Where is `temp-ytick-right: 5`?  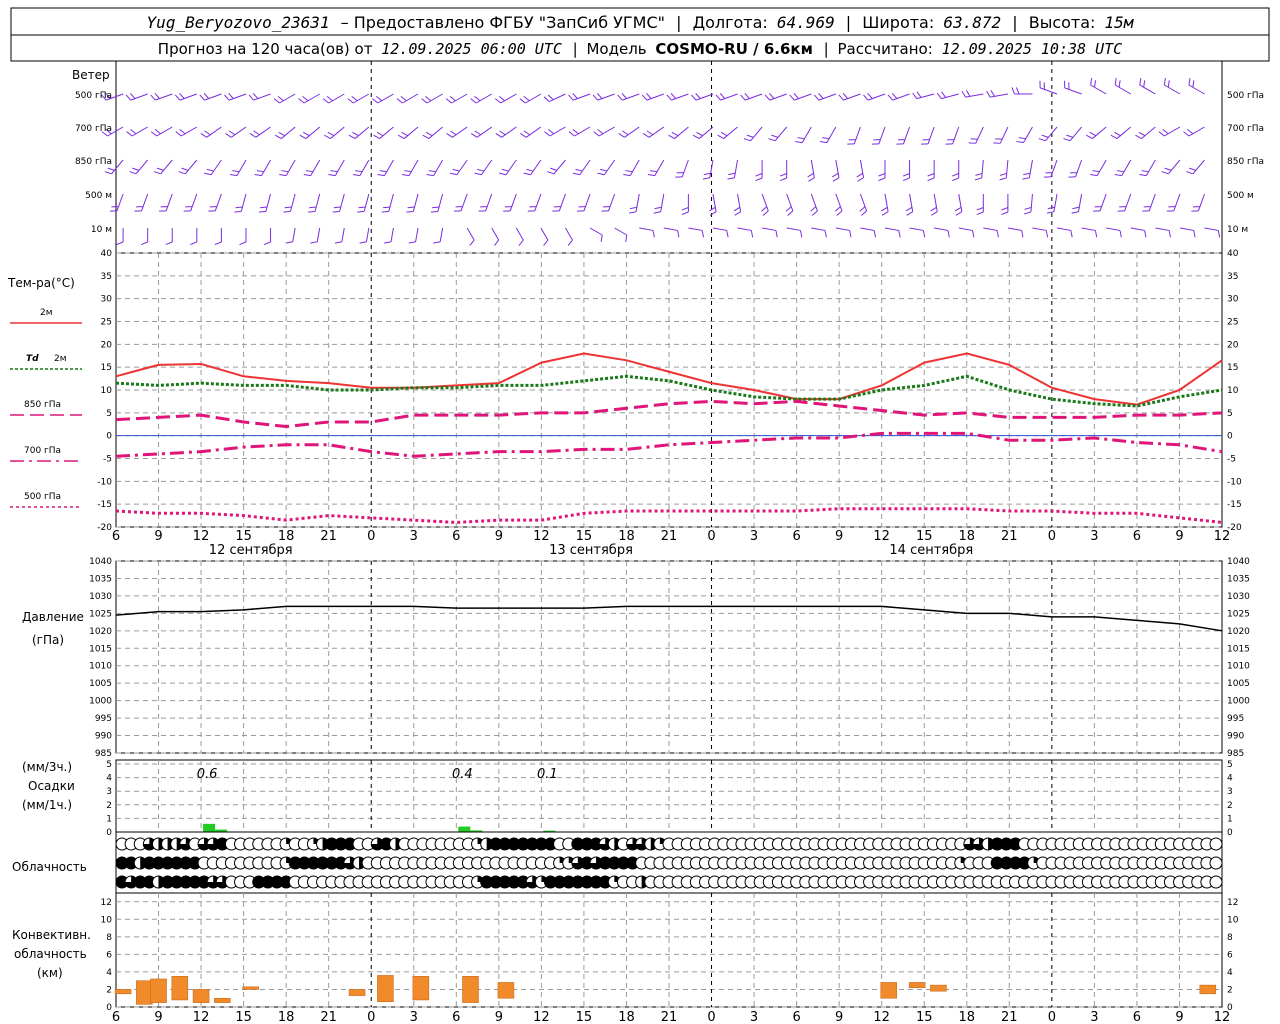
temp-ytick-right: 5 is located at coordinates (1230, 414).